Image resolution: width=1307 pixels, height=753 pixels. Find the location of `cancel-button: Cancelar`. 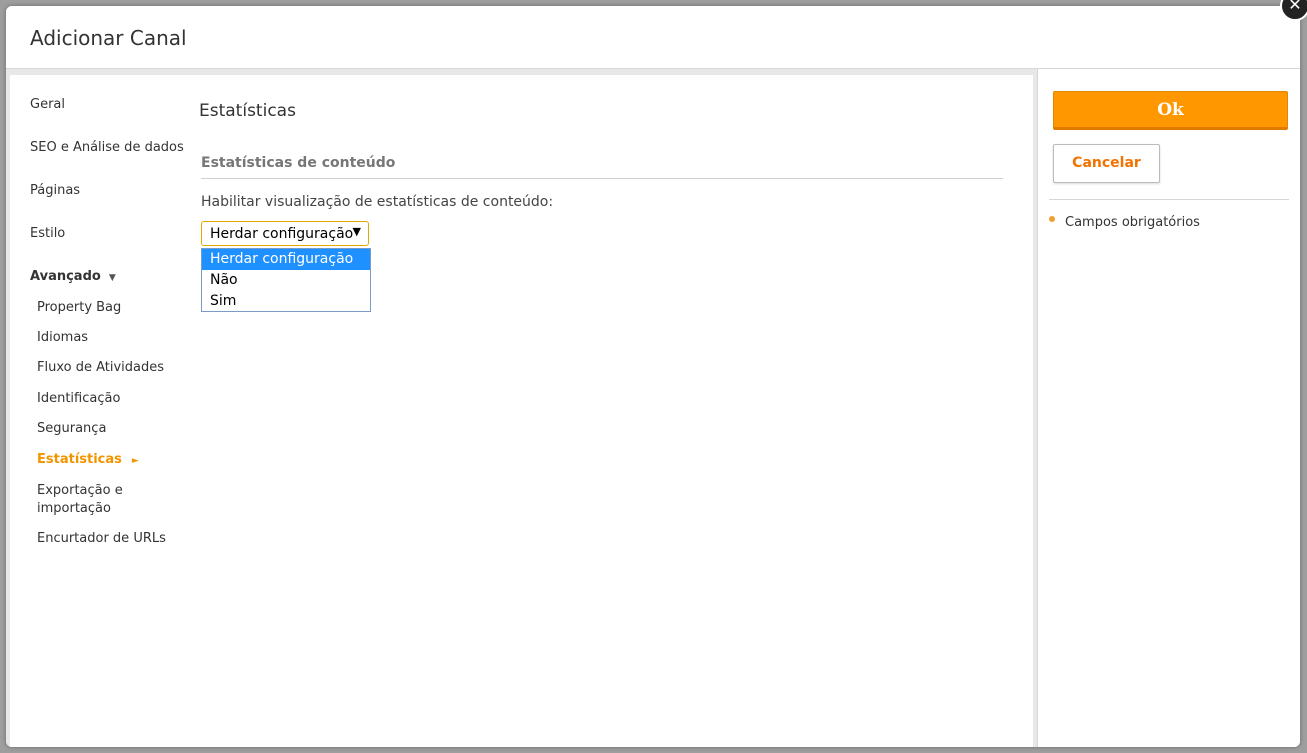

cancel-button: Cancelar is located at coordinates (1106, 163).